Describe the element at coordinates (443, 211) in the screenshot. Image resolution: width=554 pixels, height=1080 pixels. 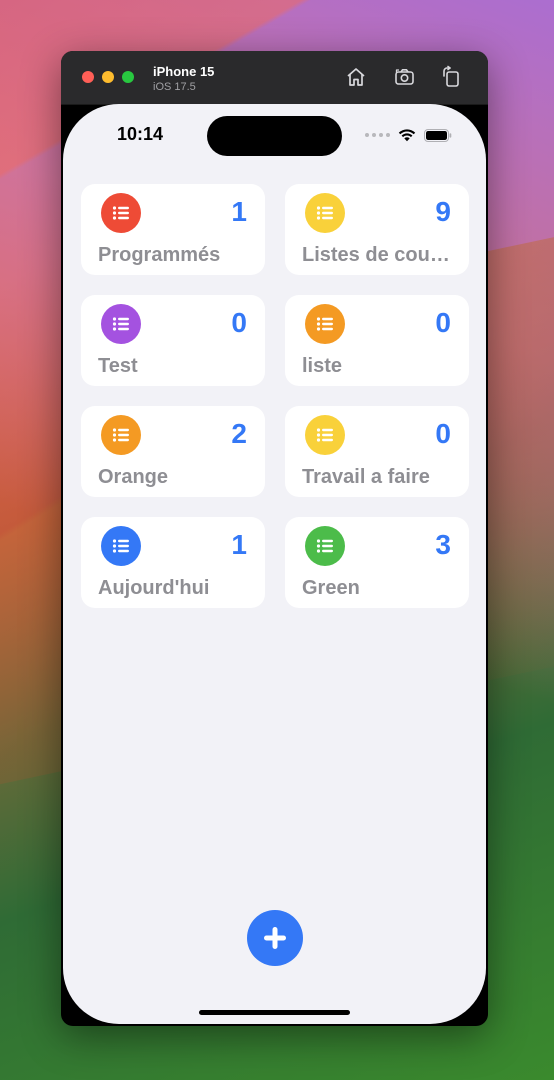
I see `list-count: 9` at that location.